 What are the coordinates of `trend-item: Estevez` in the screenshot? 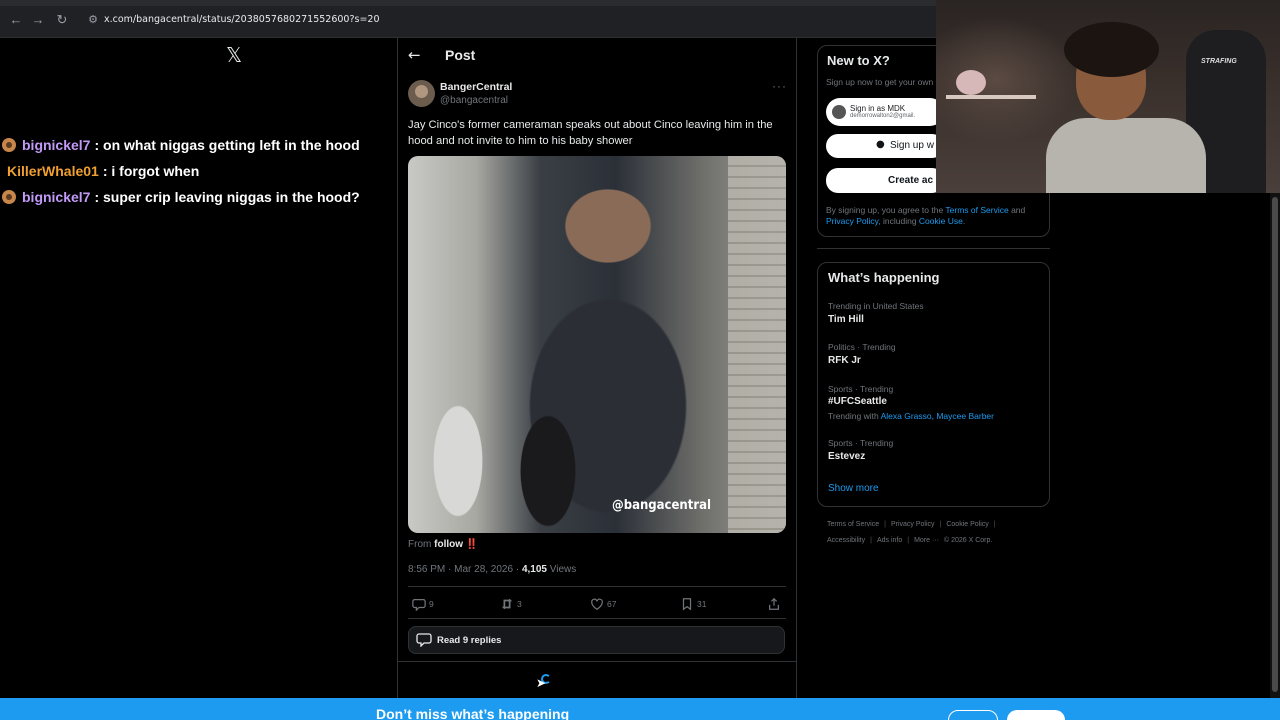 It's located at (846, 456).